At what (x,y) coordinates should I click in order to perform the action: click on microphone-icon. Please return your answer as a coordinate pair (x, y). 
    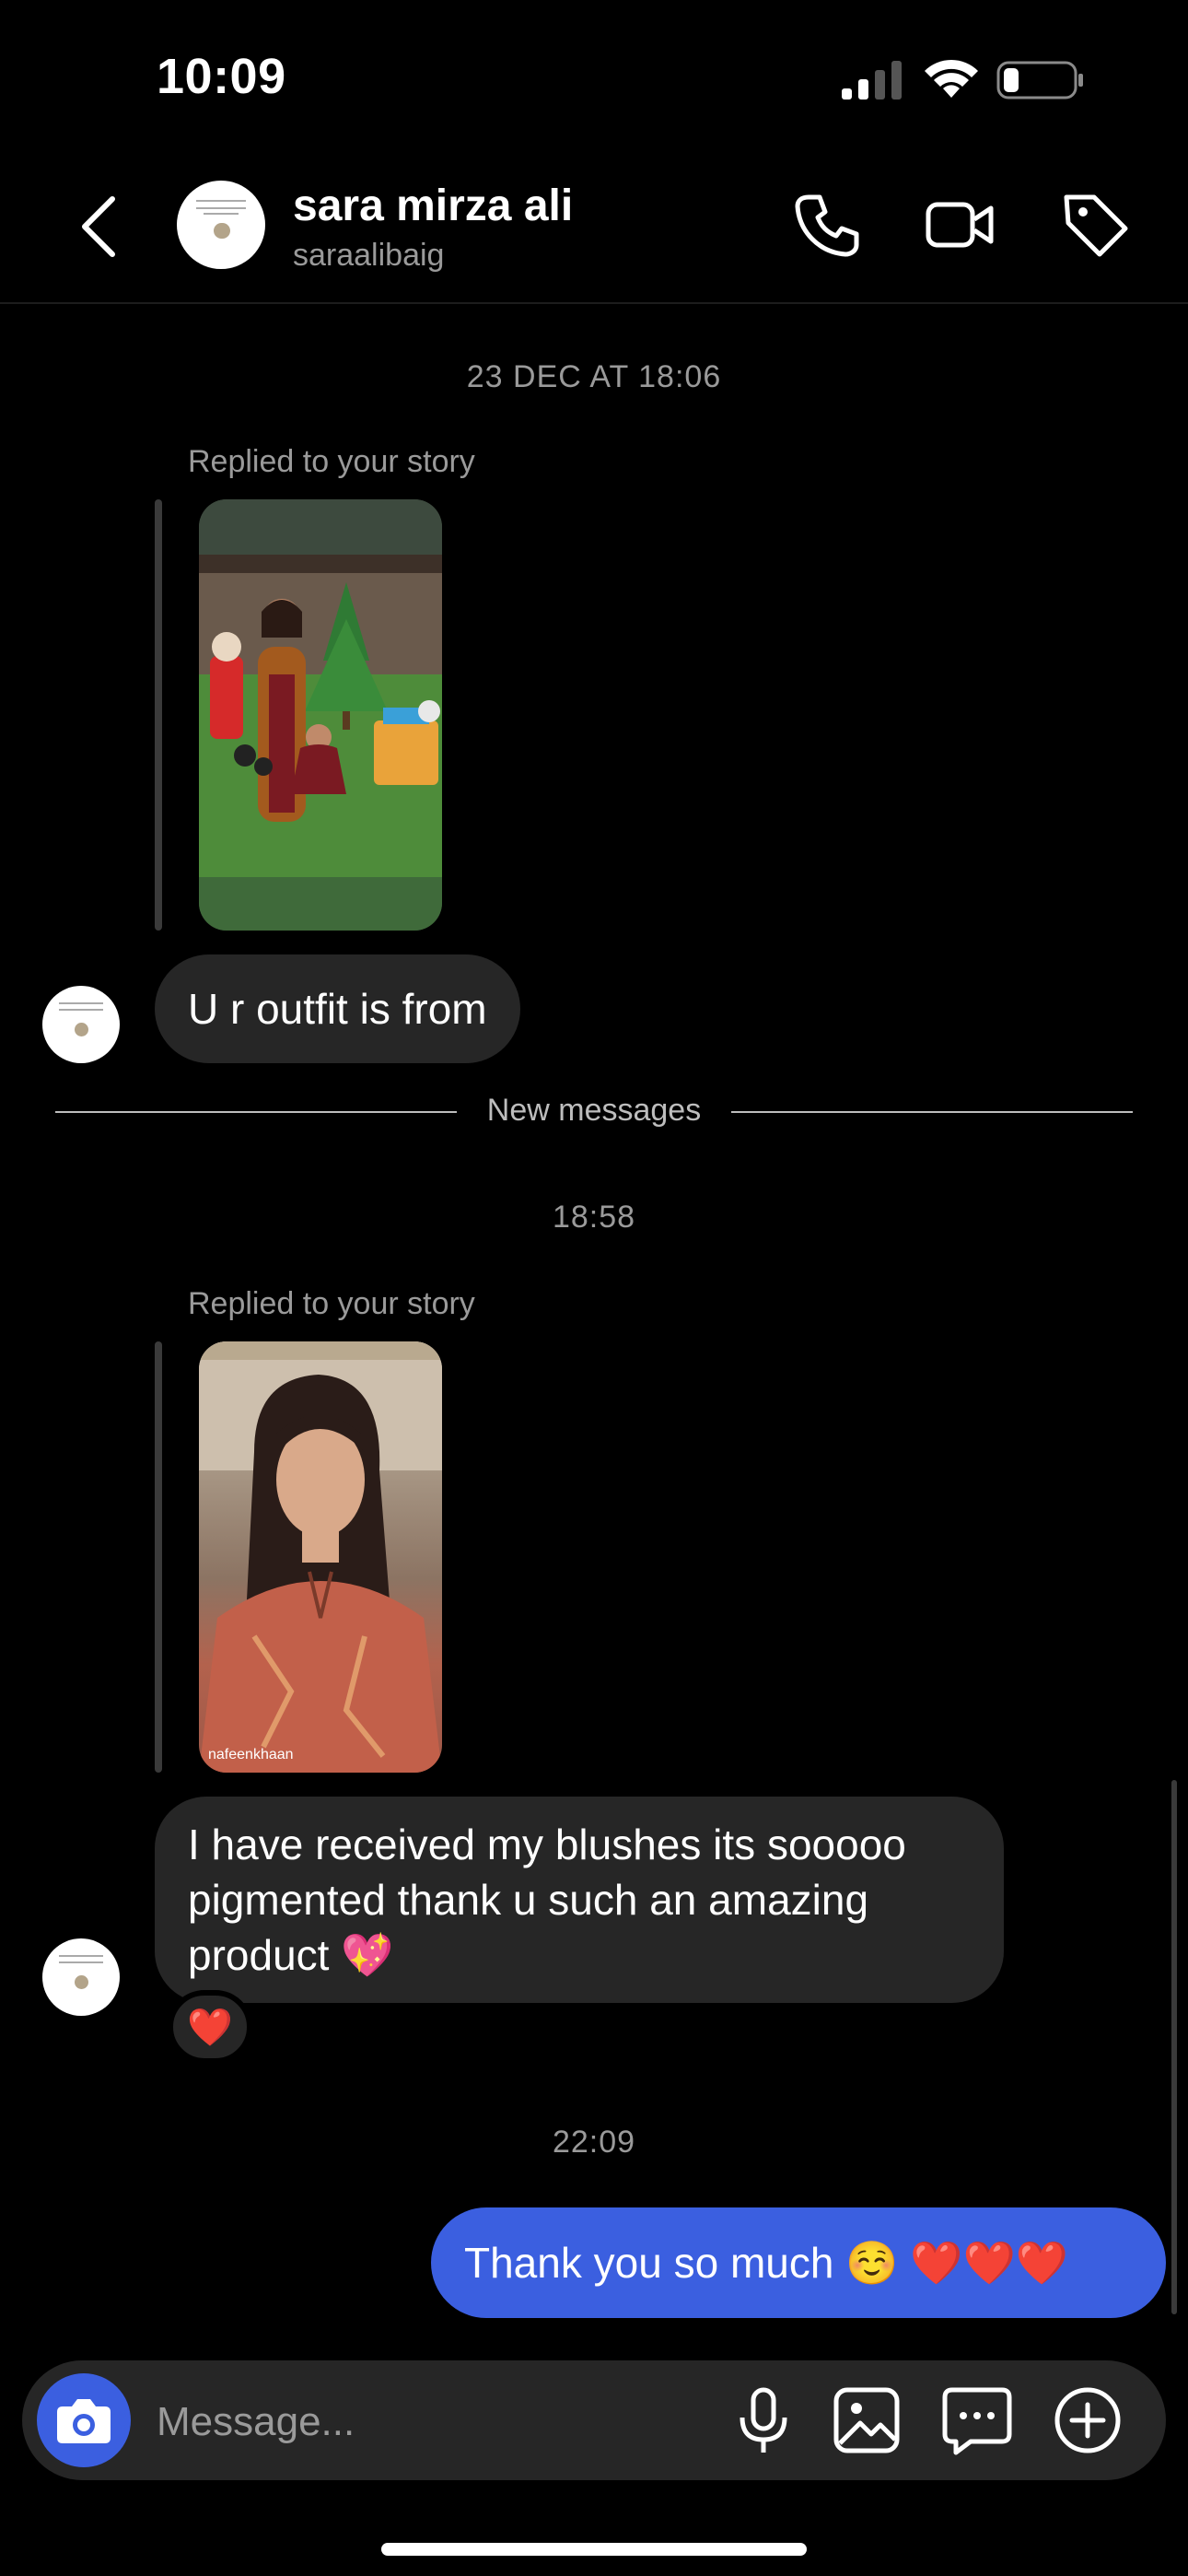
    Looking at the image, I should click on (763, 2420).